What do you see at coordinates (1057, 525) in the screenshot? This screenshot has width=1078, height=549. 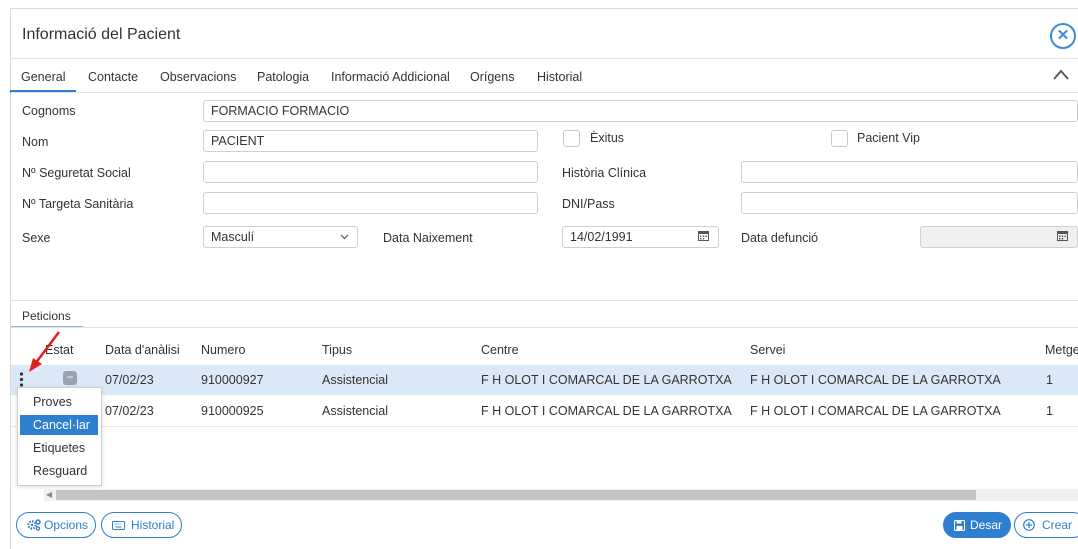 I see `crear-label: Crear` at bounding box center [1057, 525].